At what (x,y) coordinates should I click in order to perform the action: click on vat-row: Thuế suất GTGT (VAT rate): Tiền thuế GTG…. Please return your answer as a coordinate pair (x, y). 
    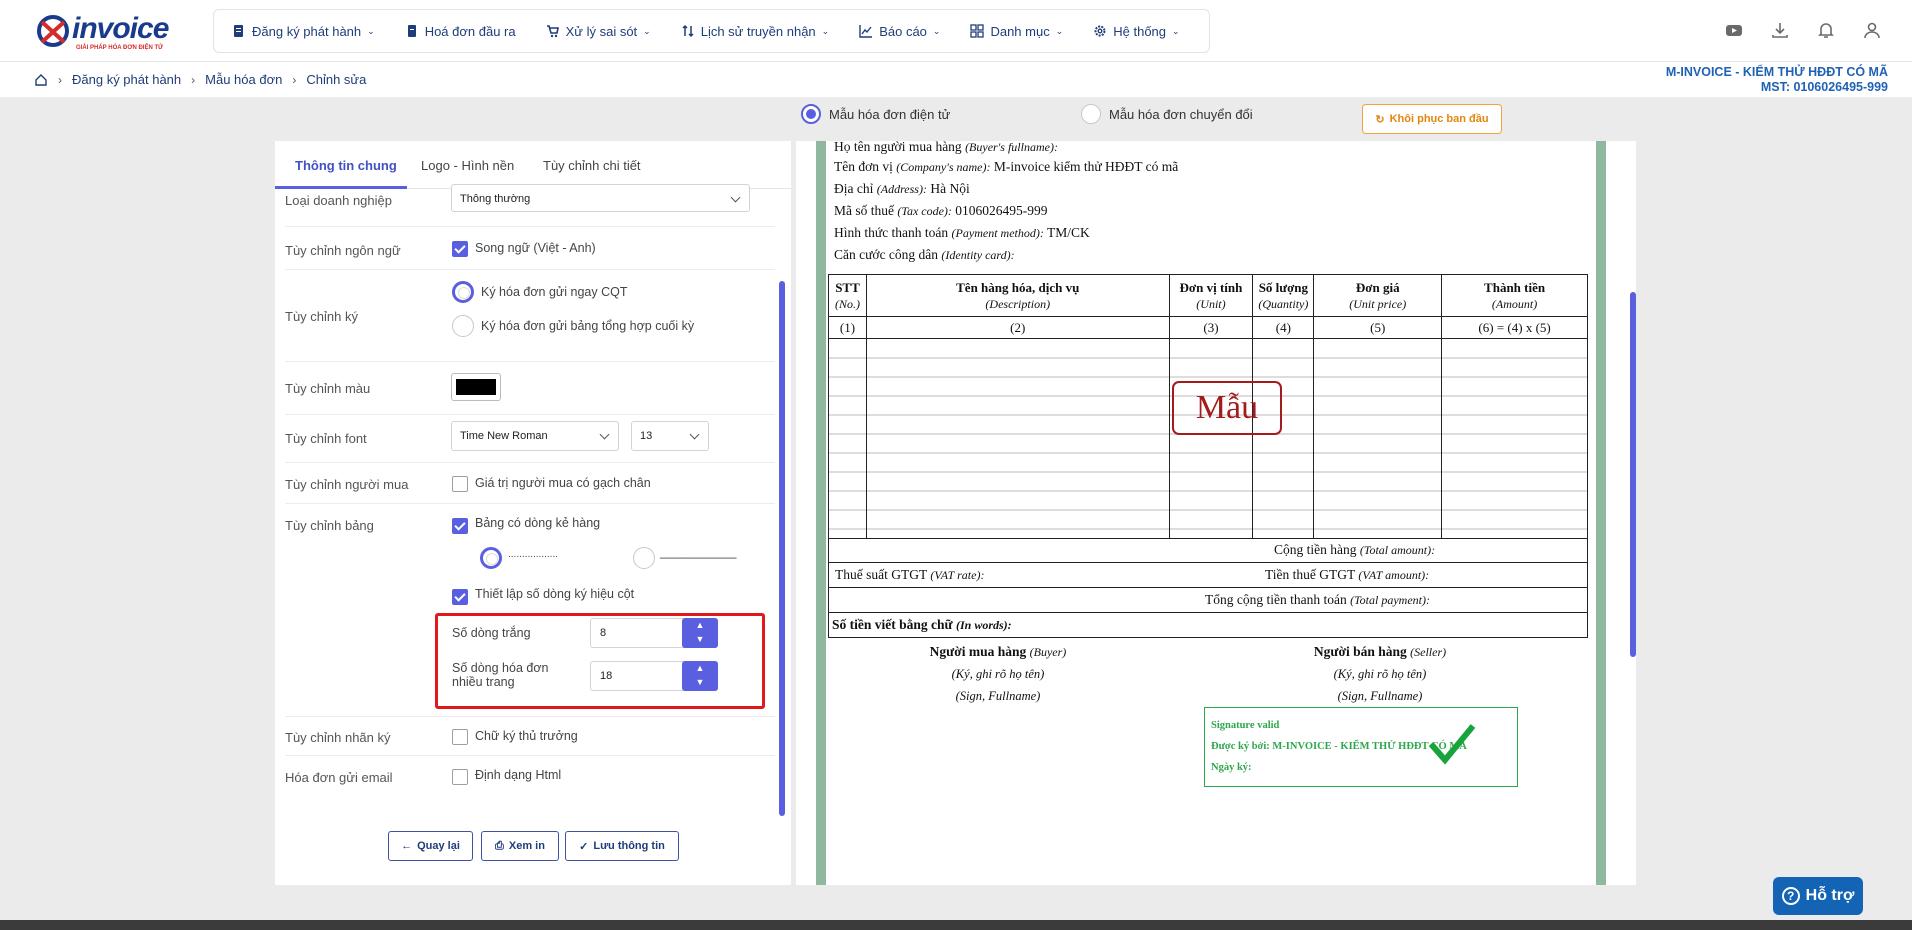
    Looking at the image, I should click on (1208, 575).